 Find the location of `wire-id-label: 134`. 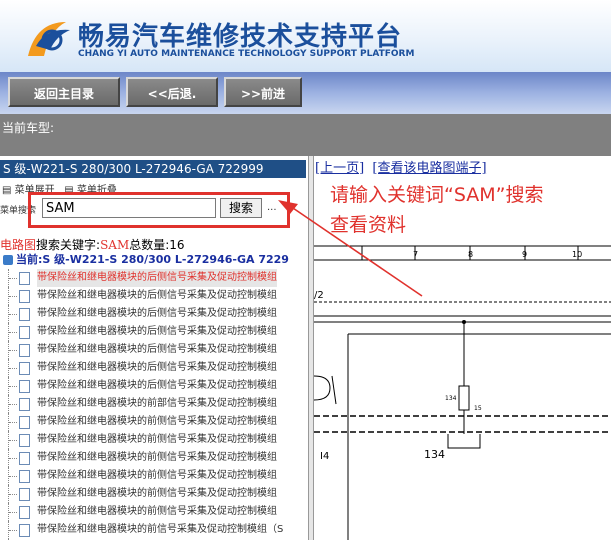

wire-id-label: 134 is located at coordinates (434, 454).